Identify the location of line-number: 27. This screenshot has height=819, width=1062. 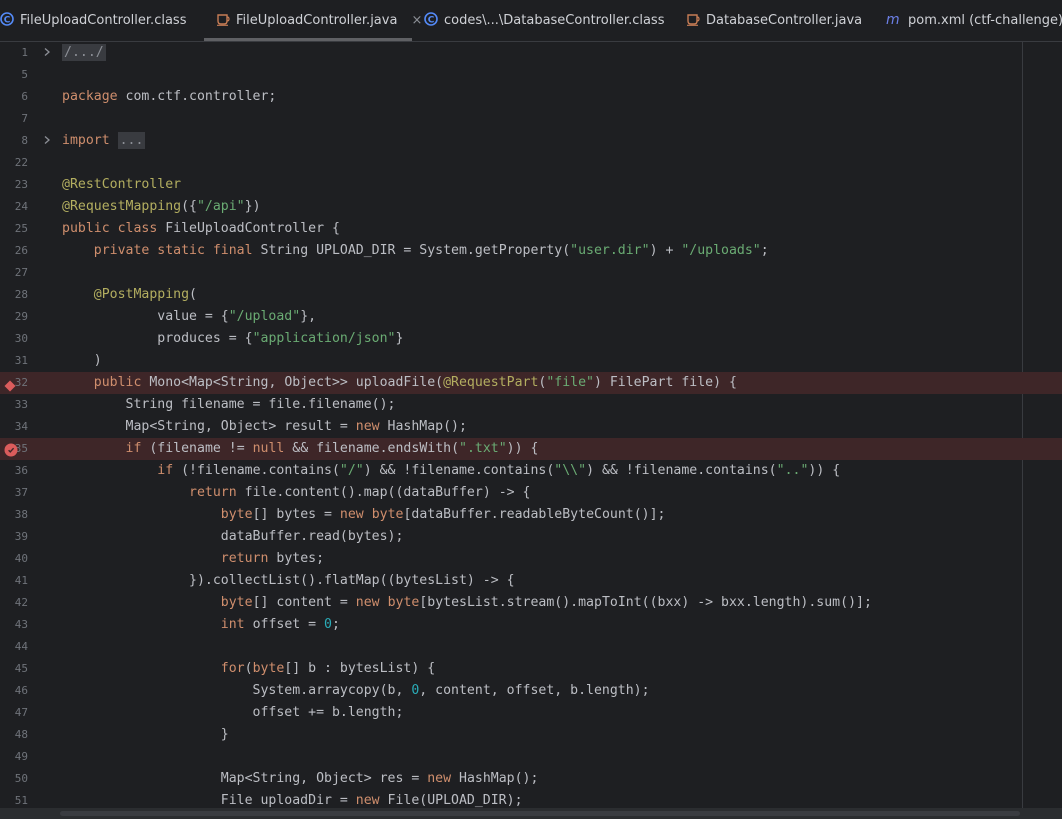
(14, 273).